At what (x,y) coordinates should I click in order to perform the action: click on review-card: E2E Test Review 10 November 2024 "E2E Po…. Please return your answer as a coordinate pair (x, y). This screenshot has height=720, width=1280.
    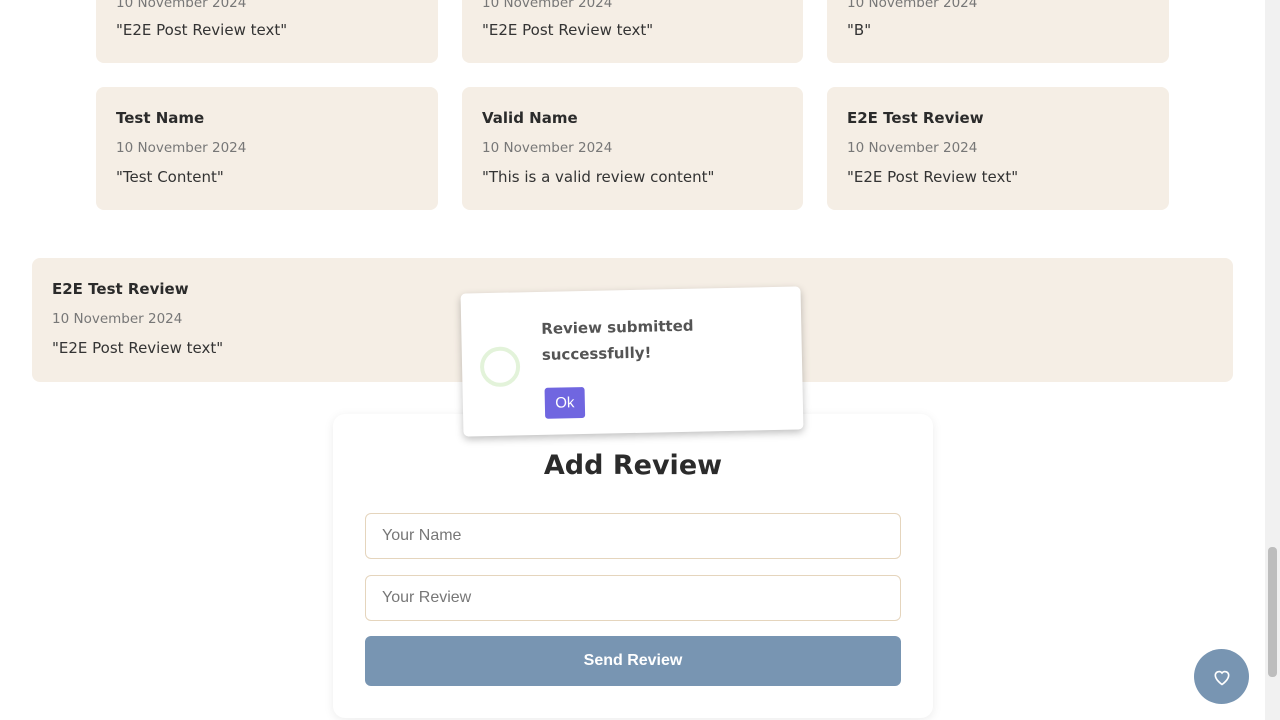
    Looking at the image, I should click on (998, 148).